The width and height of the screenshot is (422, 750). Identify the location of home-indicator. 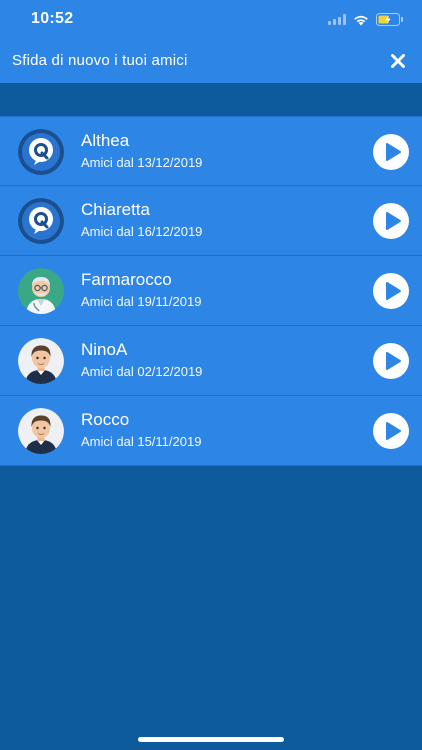
(211, 739).